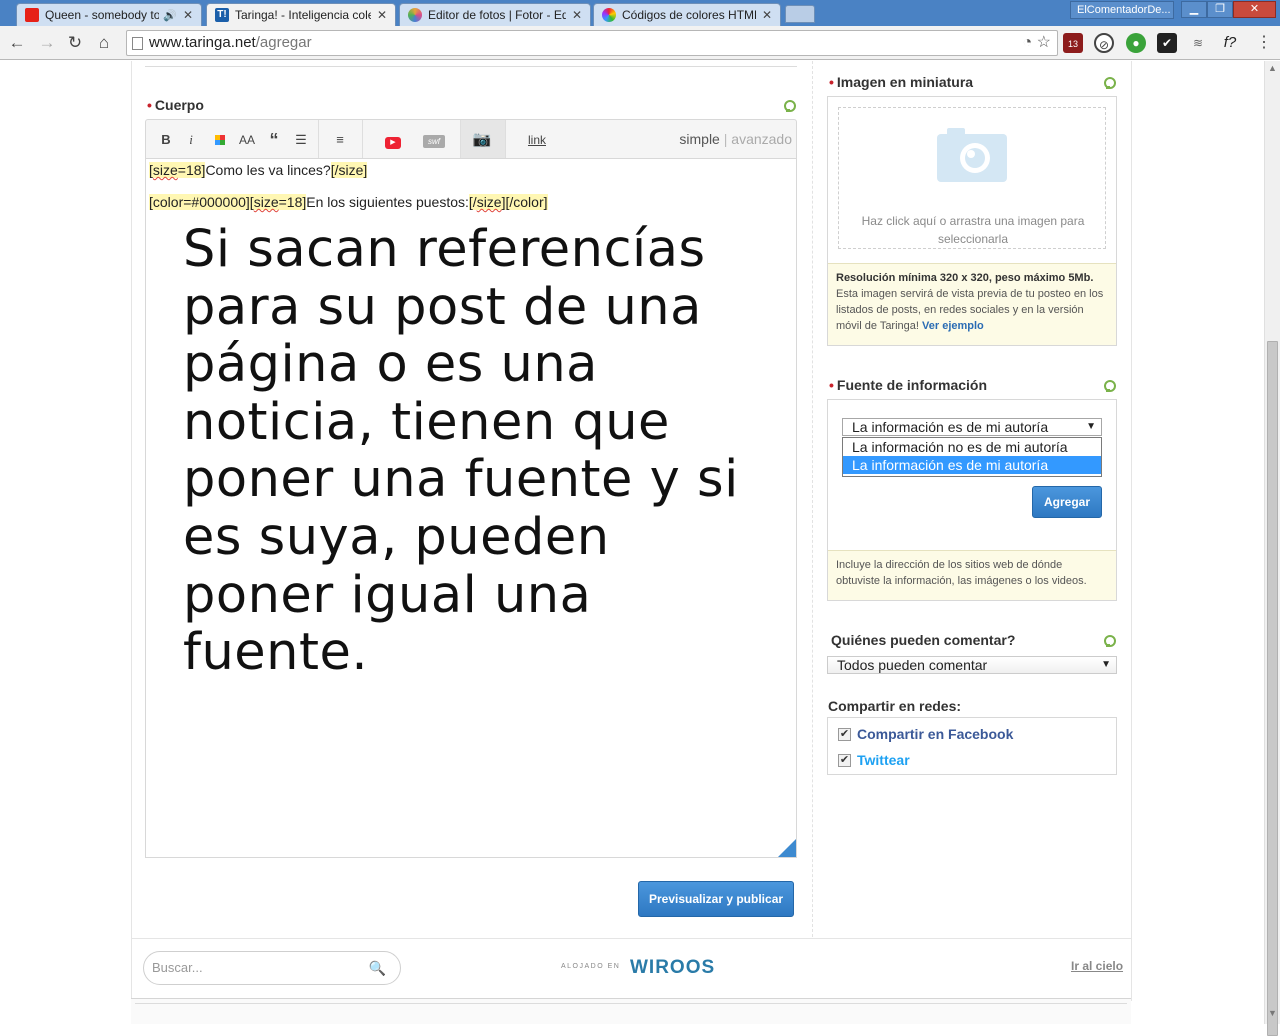 This screenshot has height=1036, width=1280. I want to click on swf-icon: swf, so click(434, 141).